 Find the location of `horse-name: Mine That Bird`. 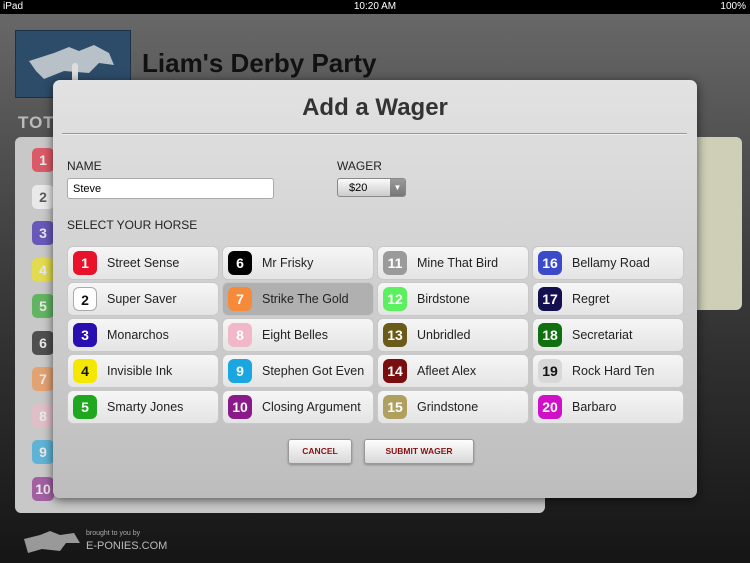

horse-name: Mine That Bird is located at coordinates (458, 263).